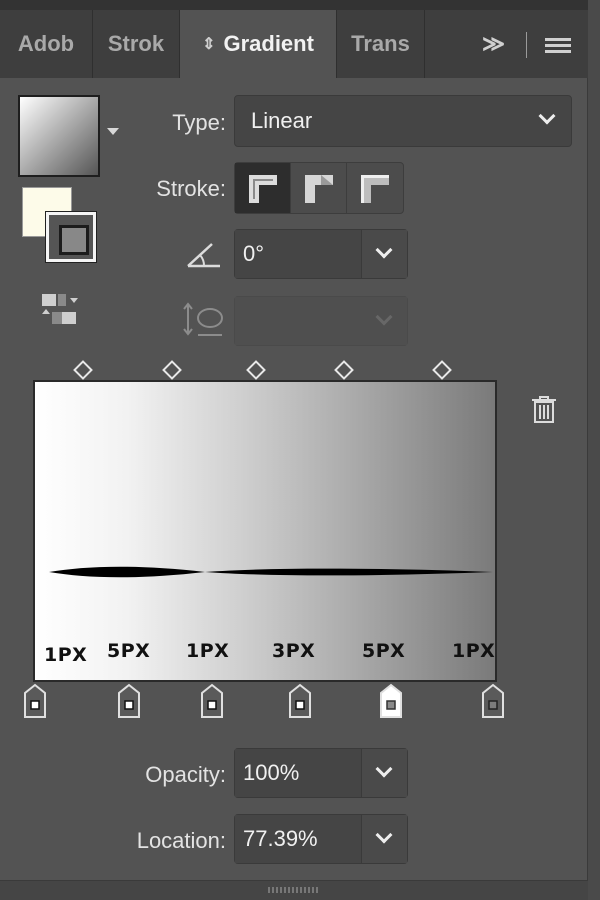 This screenshot has width=600, height=900. I want to click on tab-stroke: Strok, so click(136, 44).